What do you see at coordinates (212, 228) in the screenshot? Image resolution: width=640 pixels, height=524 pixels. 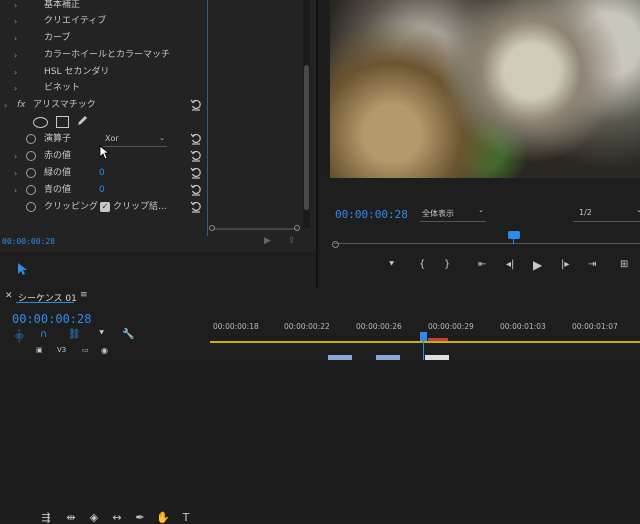 I see `scroll-handle-left` at bounding box center [212, 228].